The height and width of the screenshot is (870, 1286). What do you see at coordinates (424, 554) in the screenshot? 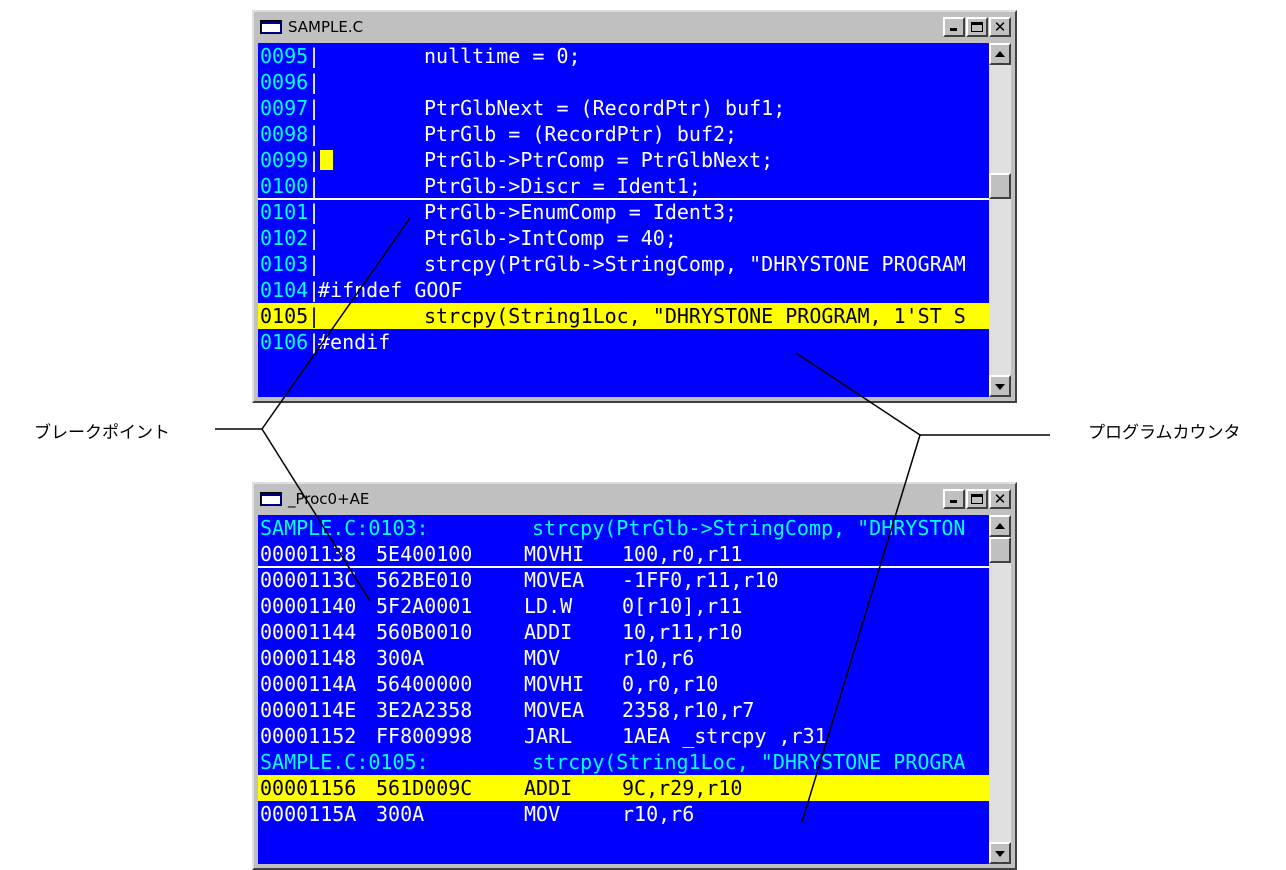
I see `opcode-hex: 5E400100` at bounding box center [424, 554].